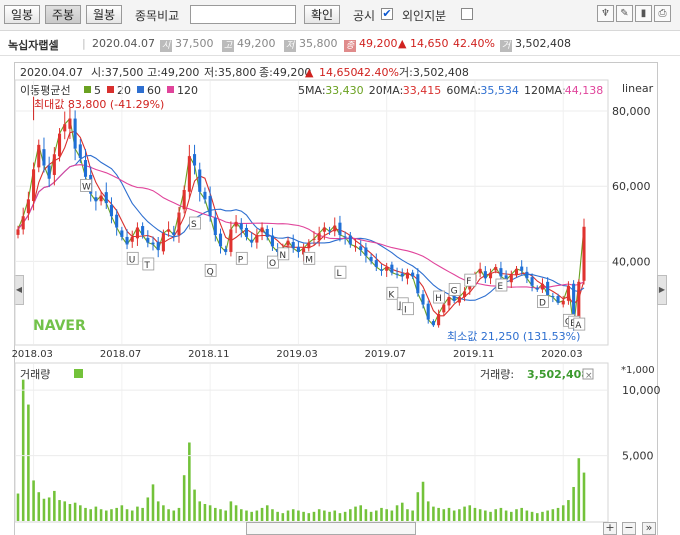 Image resolution: width=680 pixels, height=535 pixels. What do you see at coordinates (631, 261) in the screenshot?
I see `y-tick-label: 40,000` at bounding box center [631, 261].